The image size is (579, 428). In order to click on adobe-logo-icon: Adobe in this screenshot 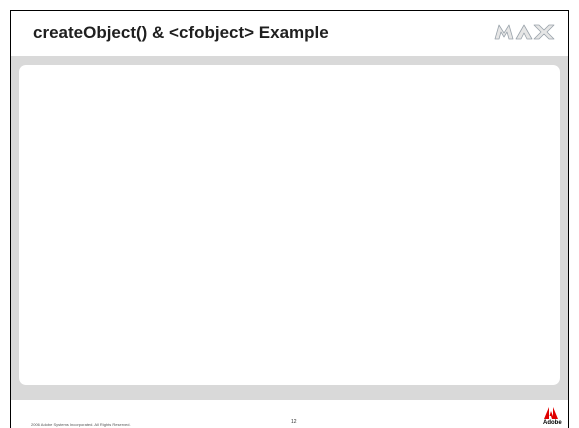, I will do `click(552, 417)`.